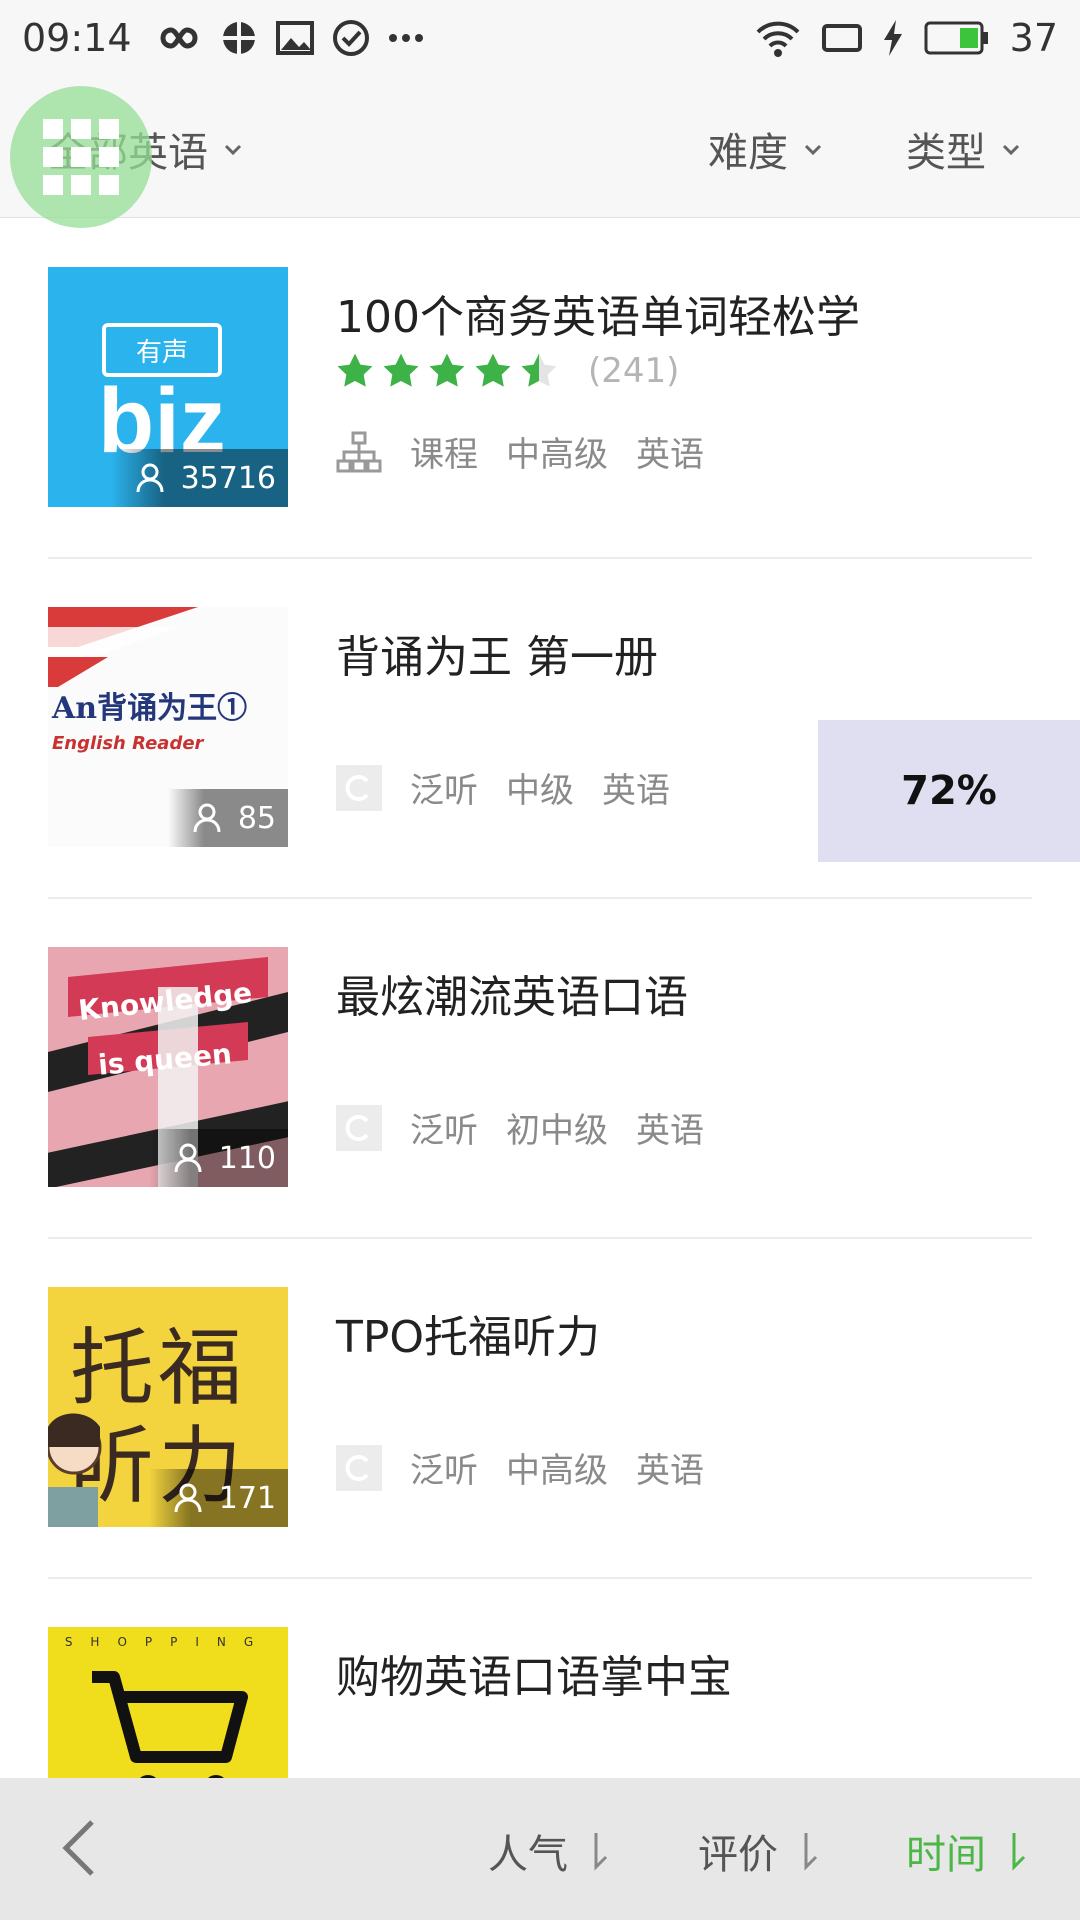 The width and height of the screenshot is (1080, 1920). What do you see at coordinates (497, 657) in the screenshot?
I see `course-title: 背诵为王 第一册` at bounding box center [497, 657].